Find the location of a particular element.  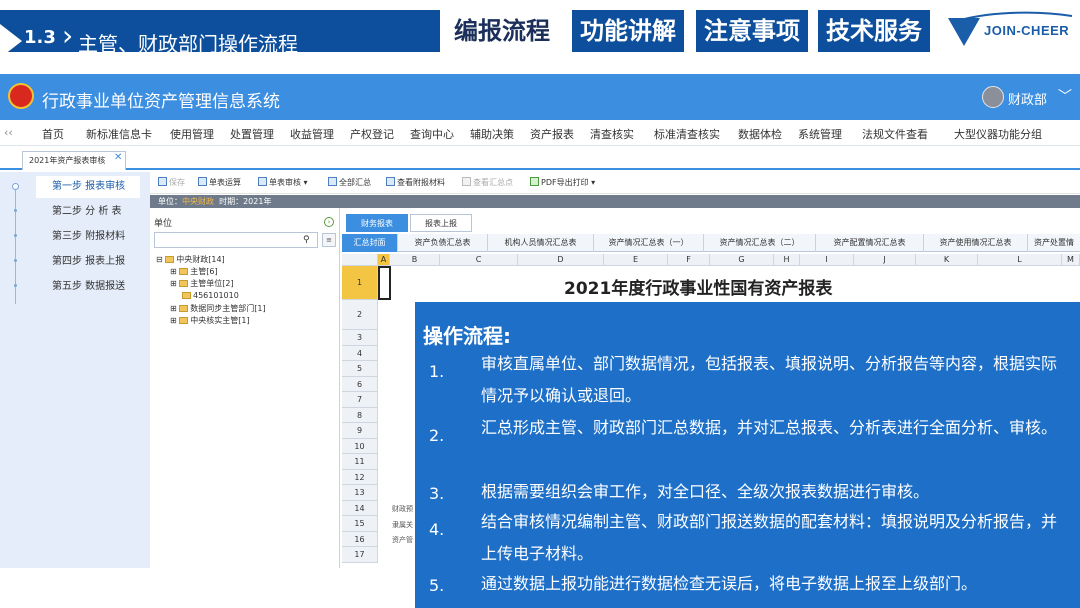

save-button: 保存 is located at coordinates (171, 182).